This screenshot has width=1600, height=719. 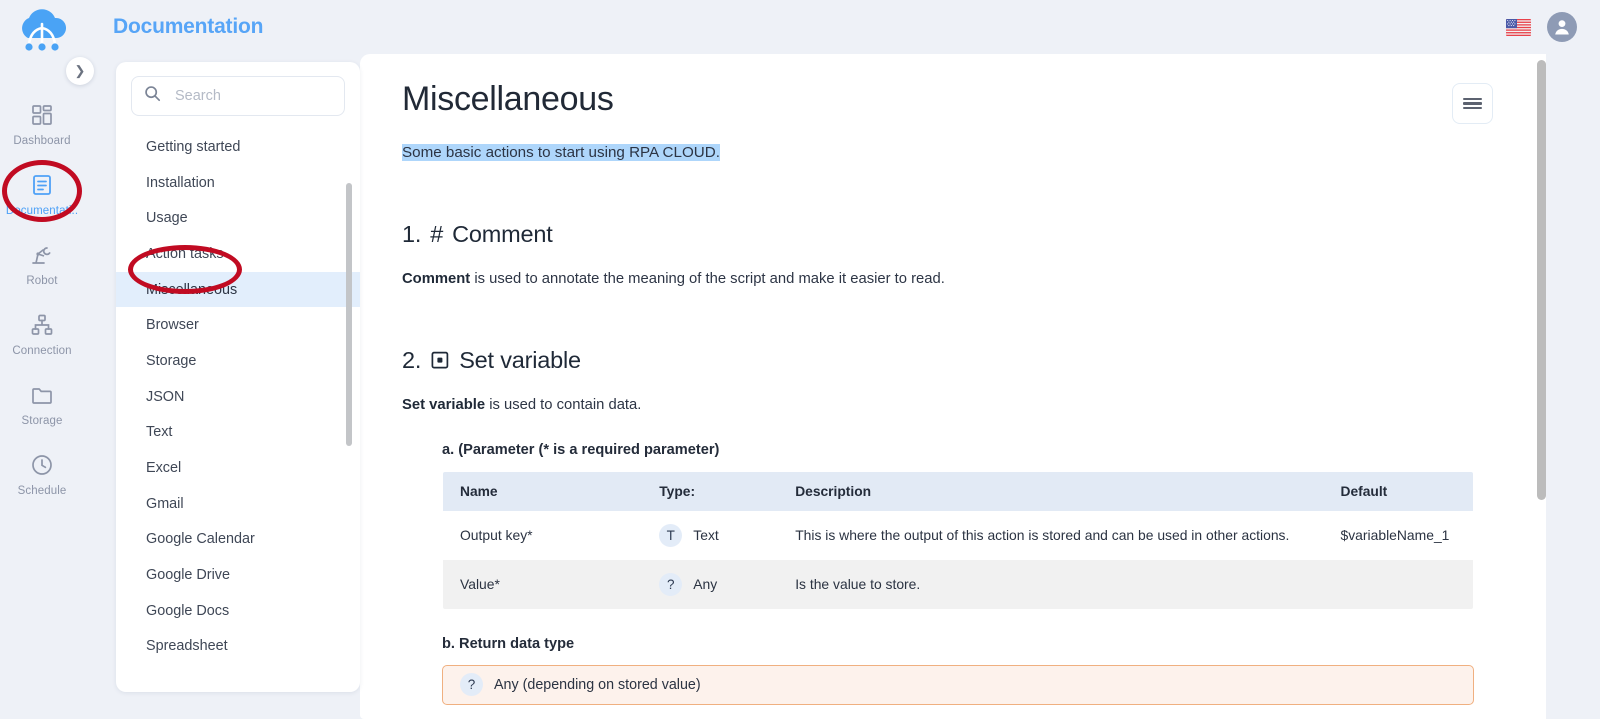 I want to click on type-cell: ? Any, so click(x=718, y=584).